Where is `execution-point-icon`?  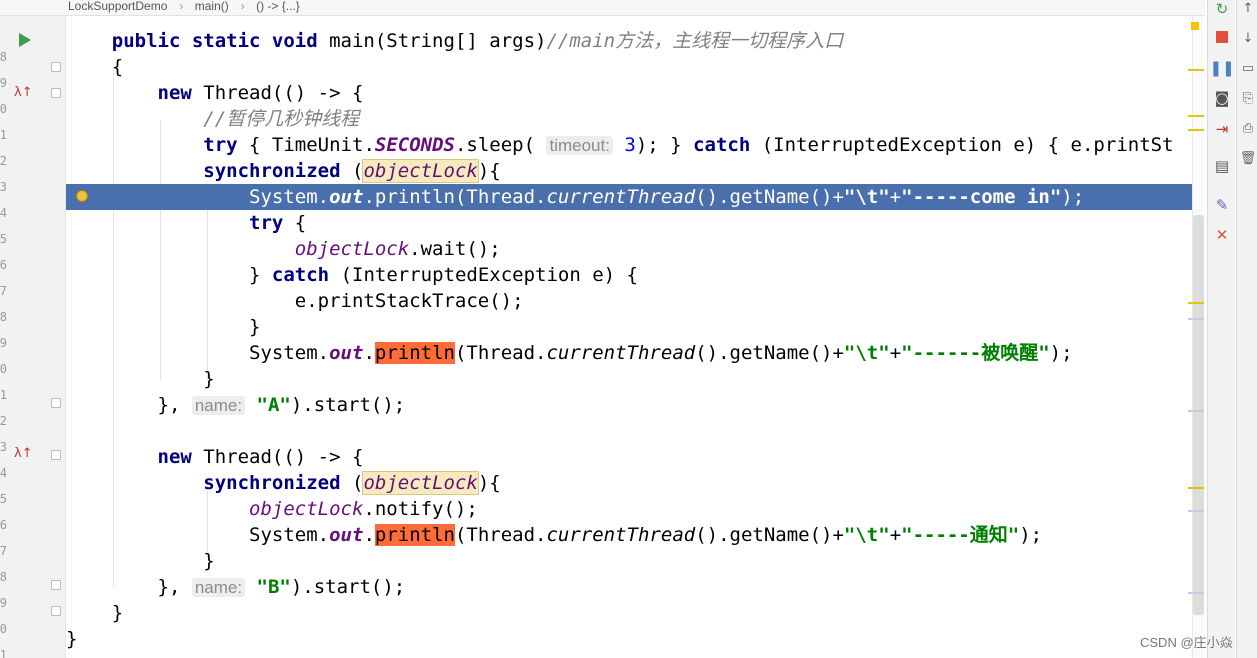
execution-point-icon is located at coordinates (82, 196).